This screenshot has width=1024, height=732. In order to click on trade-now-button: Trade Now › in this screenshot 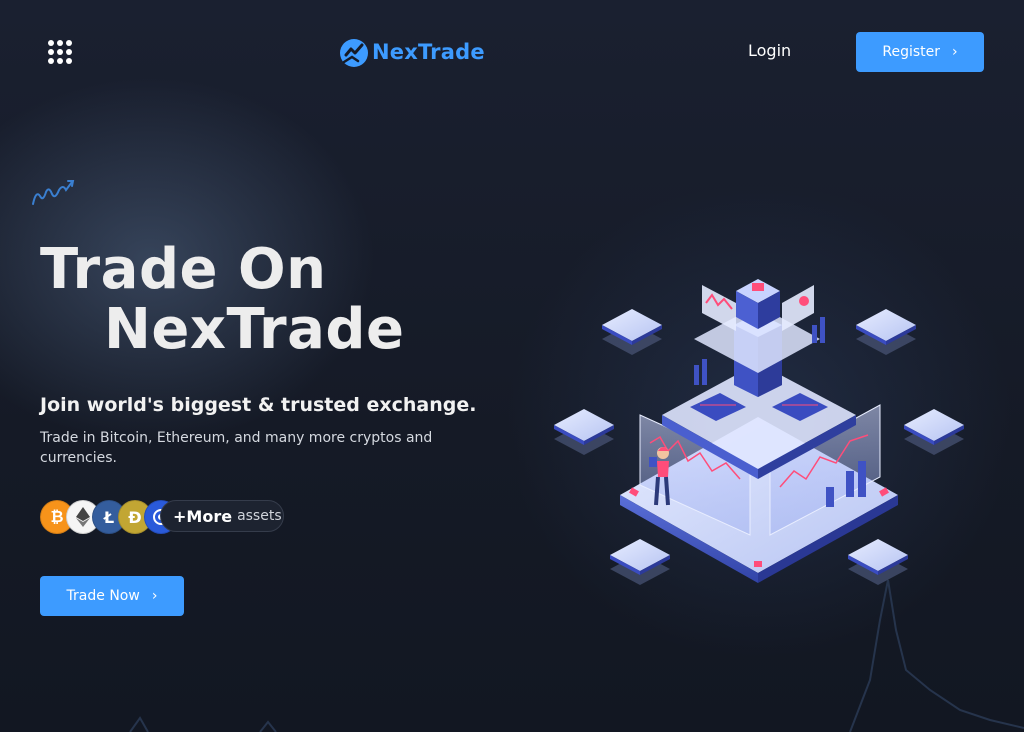, I will do `click(112, 596)`.